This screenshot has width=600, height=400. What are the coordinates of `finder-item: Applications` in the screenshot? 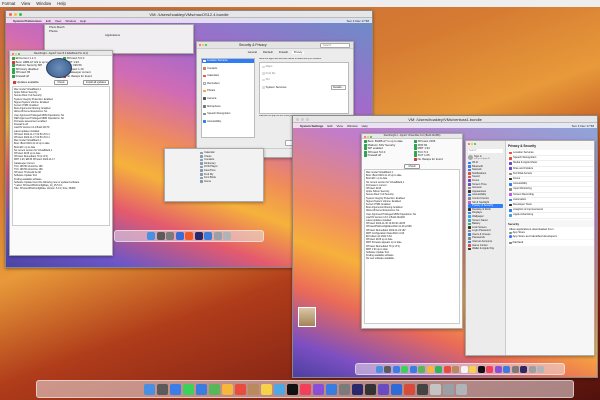 It's located at (119, 35).